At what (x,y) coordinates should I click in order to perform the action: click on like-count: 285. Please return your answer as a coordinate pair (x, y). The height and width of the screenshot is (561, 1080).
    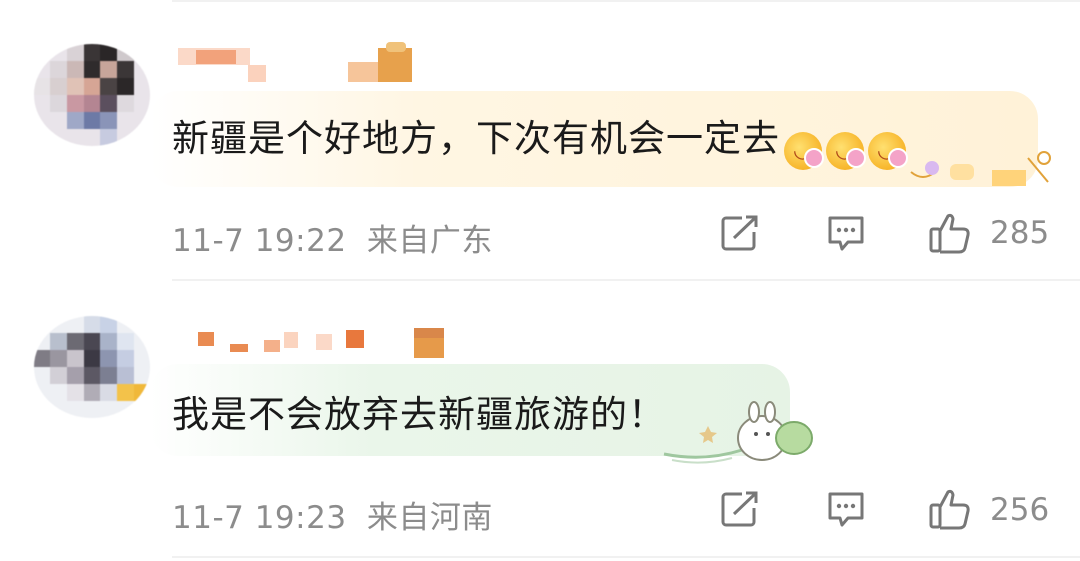
    Looking at the image, I should click on (1020, 233).